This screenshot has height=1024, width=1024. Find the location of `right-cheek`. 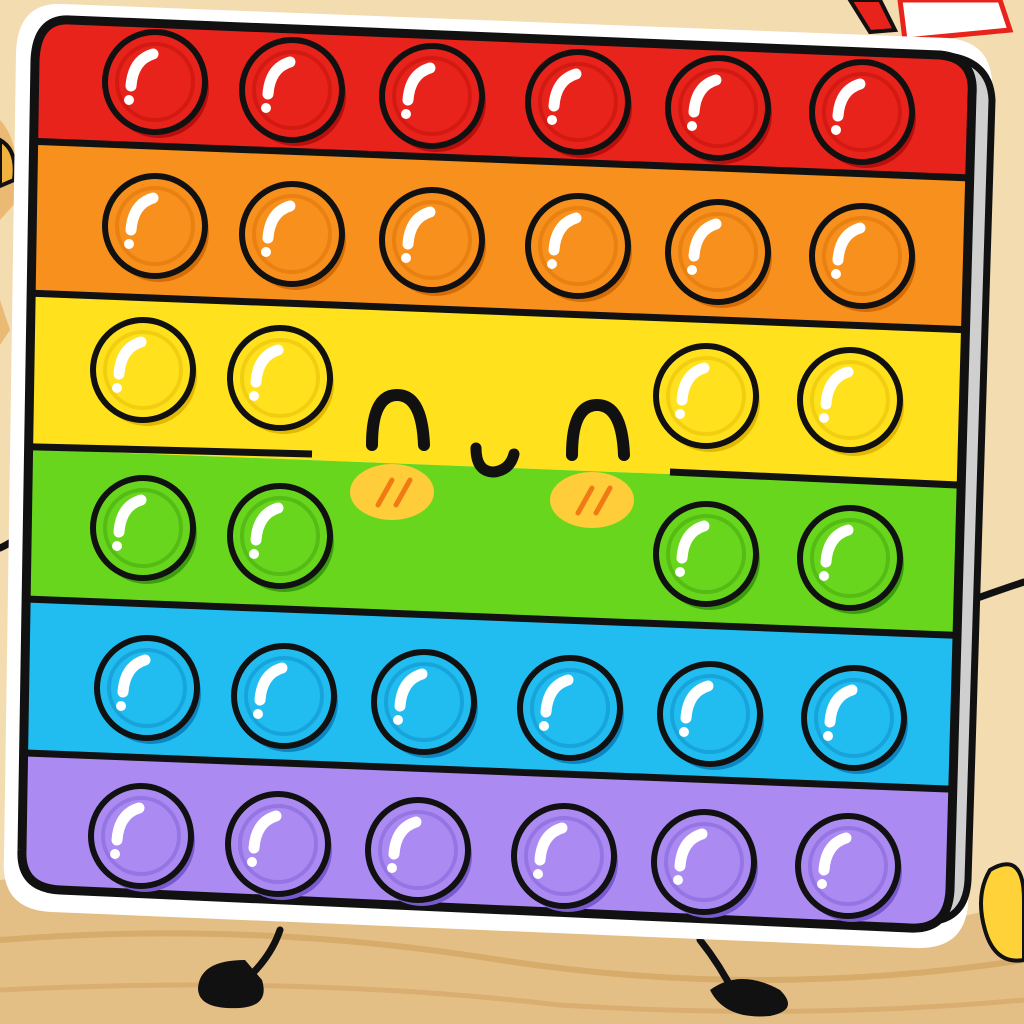

right-cheek is located at coordinates (592, 500).